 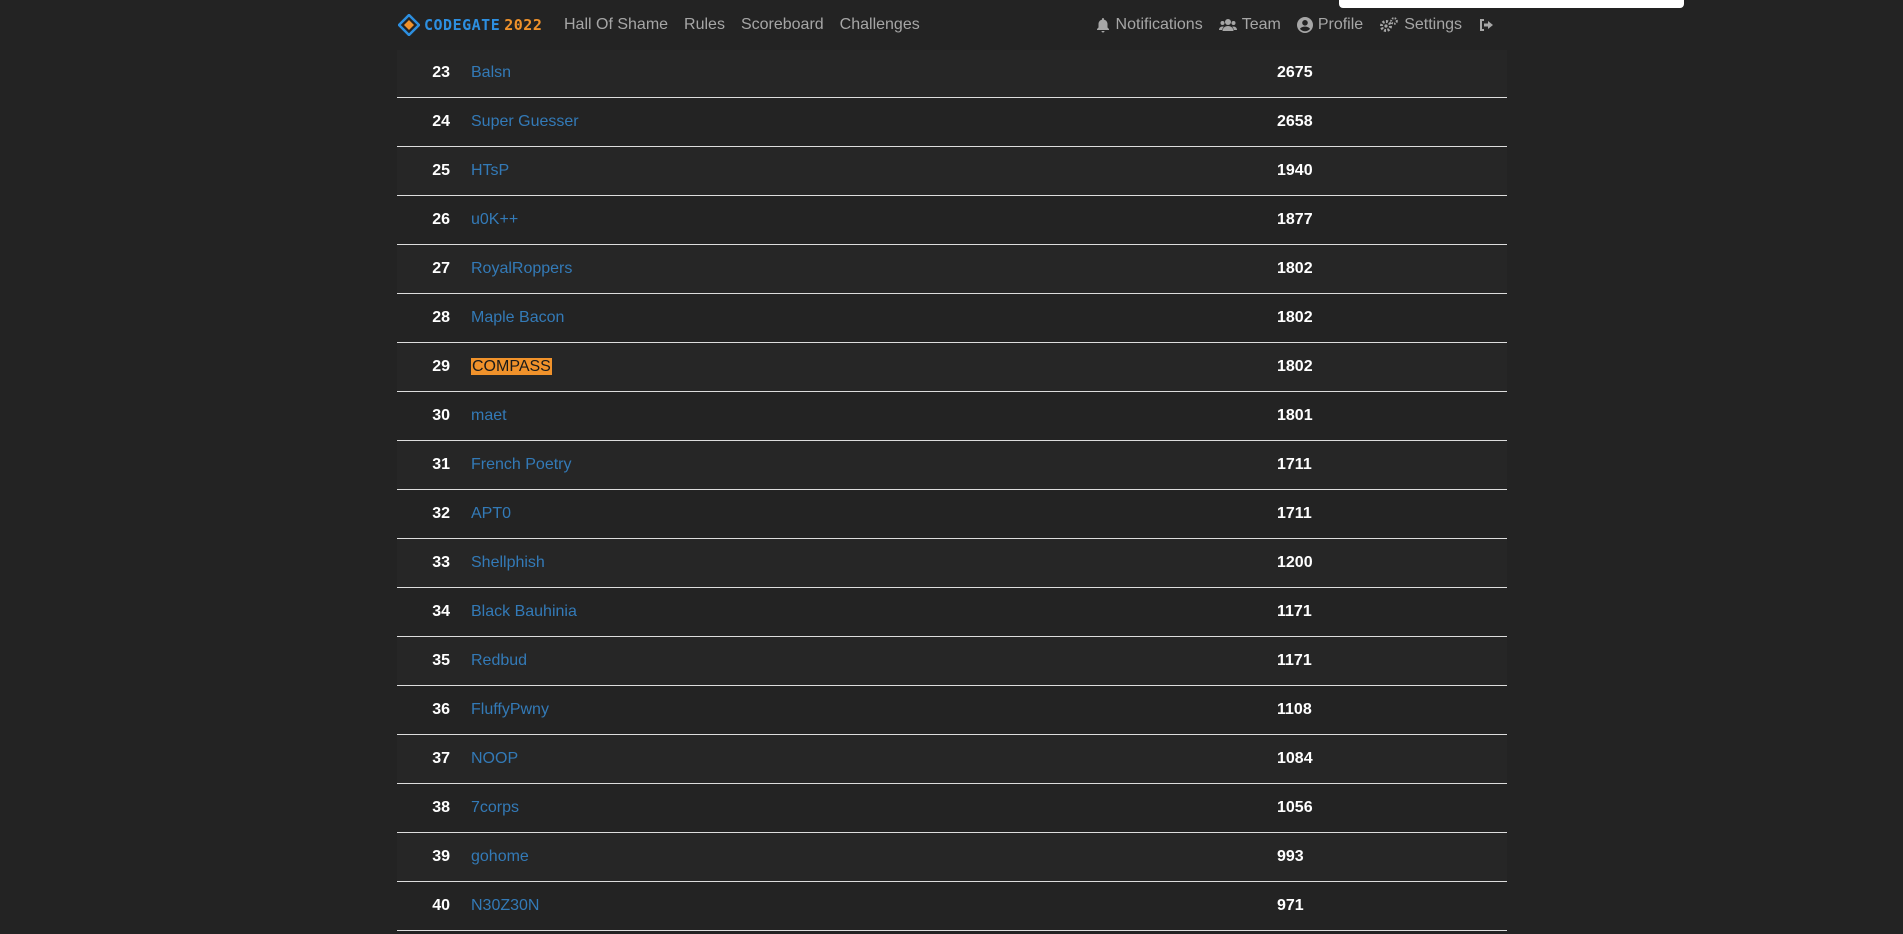 I want to click on table-row: 32 APT0 1711, so click(x=952, y=514).